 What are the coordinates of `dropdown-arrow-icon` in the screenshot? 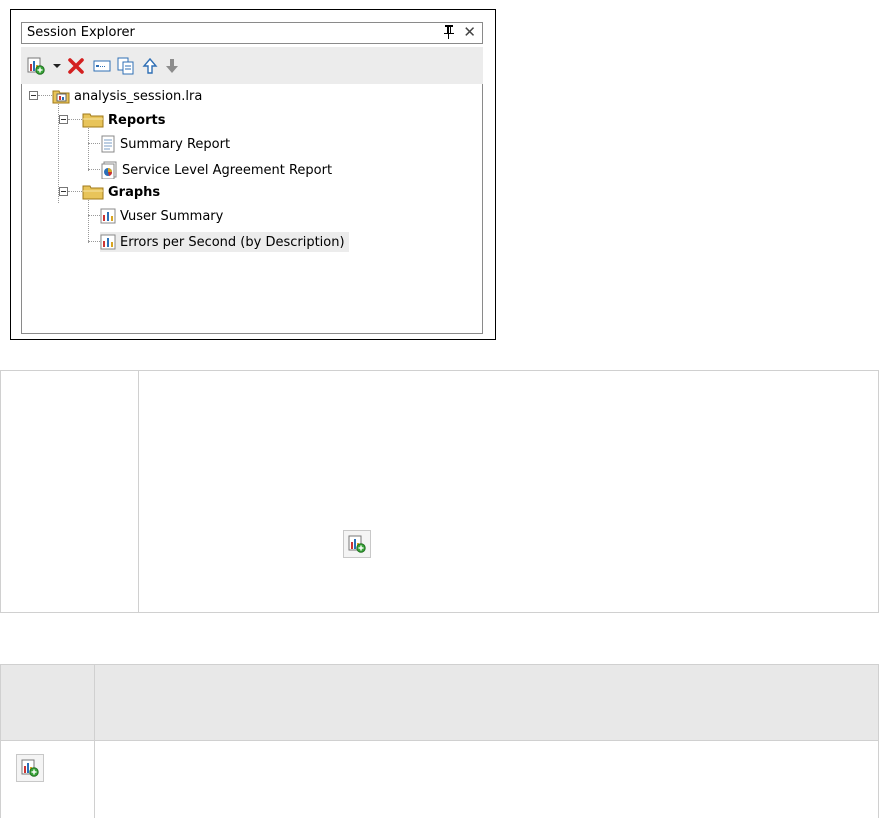 It's located at (57, 66).